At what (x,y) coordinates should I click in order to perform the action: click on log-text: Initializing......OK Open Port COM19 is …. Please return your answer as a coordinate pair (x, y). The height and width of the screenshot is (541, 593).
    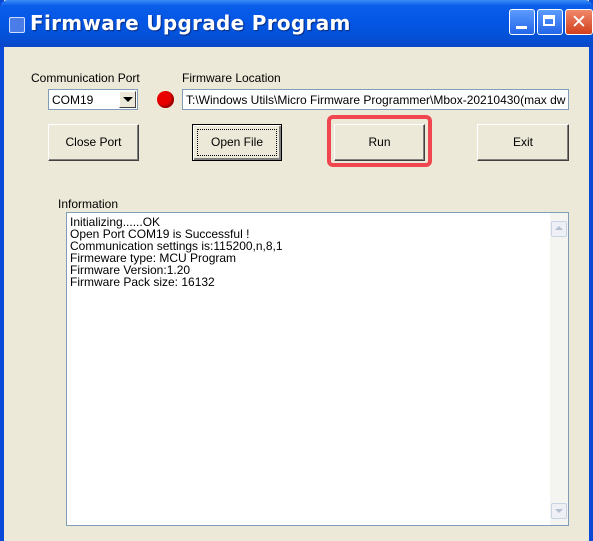
    Looking at the image, I should click on (176, 252).